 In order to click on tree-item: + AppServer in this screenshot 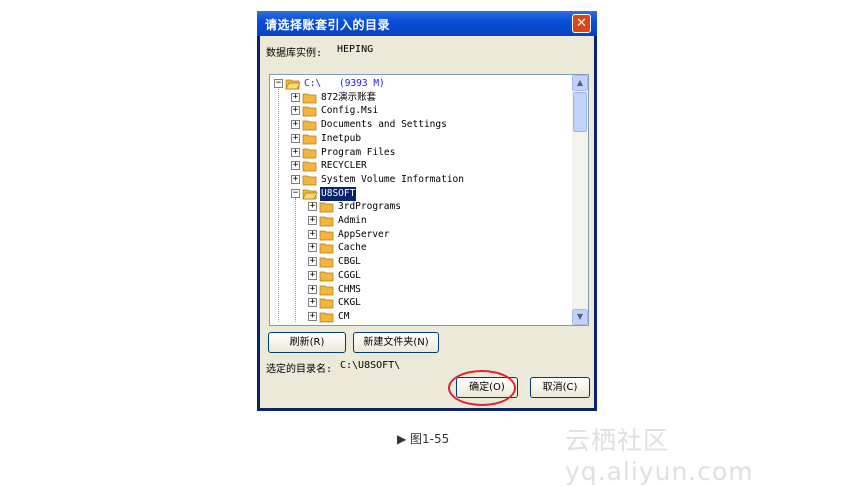, I will do `click(420, 235)`.